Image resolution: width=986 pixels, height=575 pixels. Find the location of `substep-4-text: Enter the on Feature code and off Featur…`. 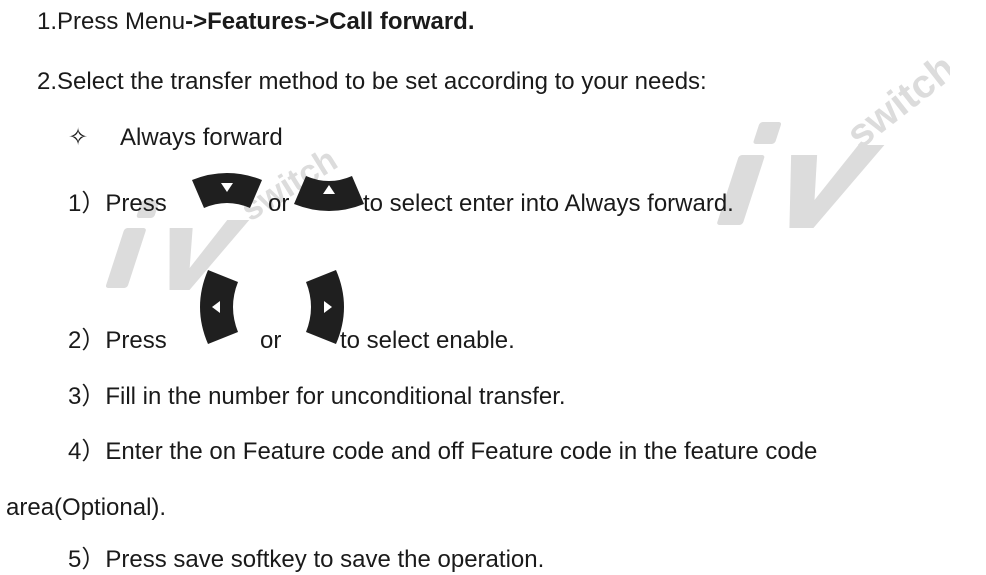

substep-4-text: Enter the on Feature code and off Featur… is located at coordinates (461, 451).